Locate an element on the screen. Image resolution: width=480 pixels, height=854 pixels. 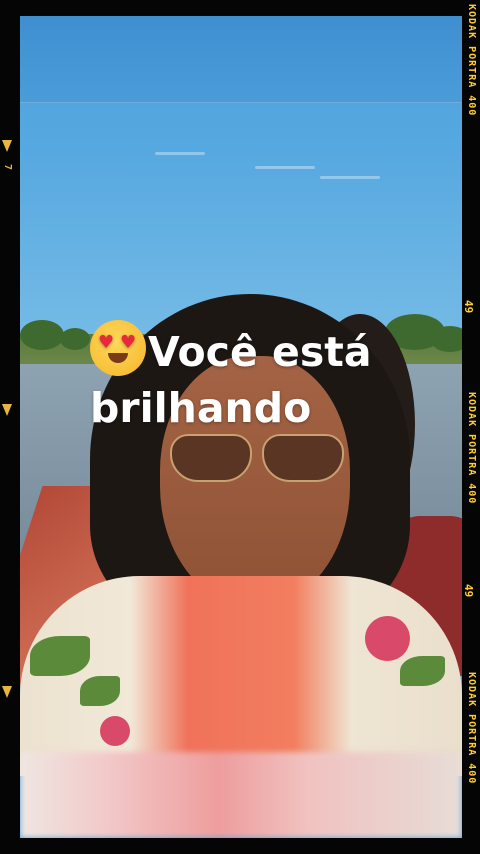
mouth is located at coordinates (118, 358).